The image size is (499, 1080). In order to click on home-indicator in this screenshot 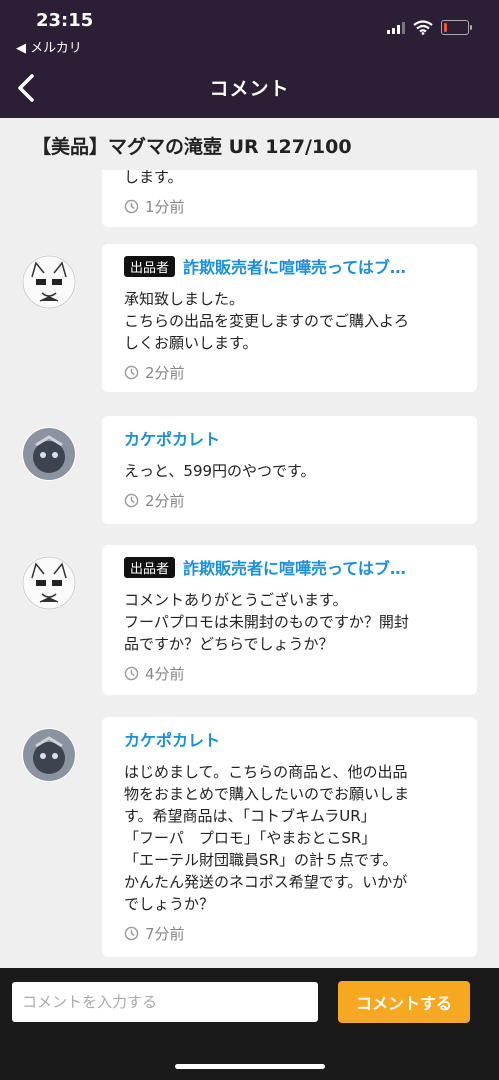, I will do `click(250, 1066)`.